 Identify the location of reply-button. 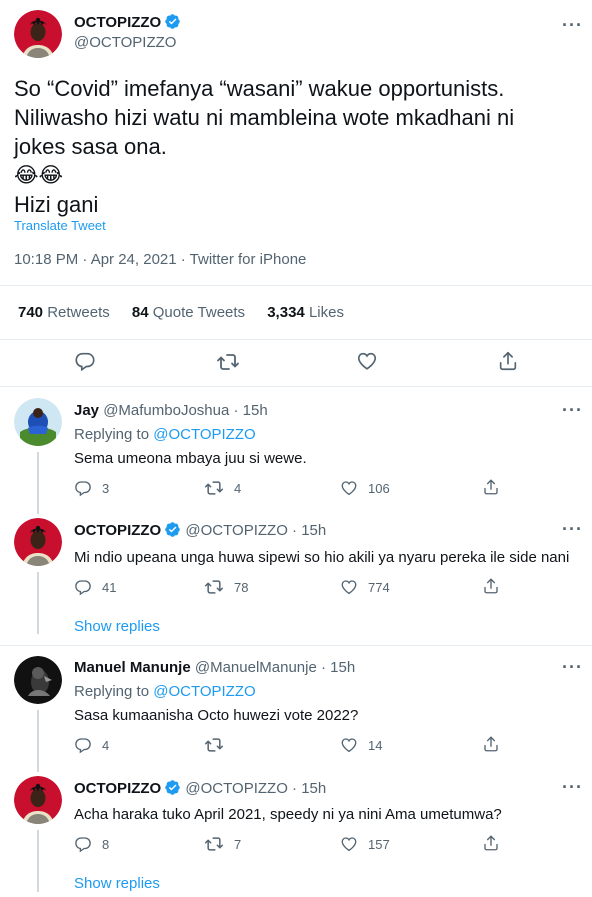
(85, 361).